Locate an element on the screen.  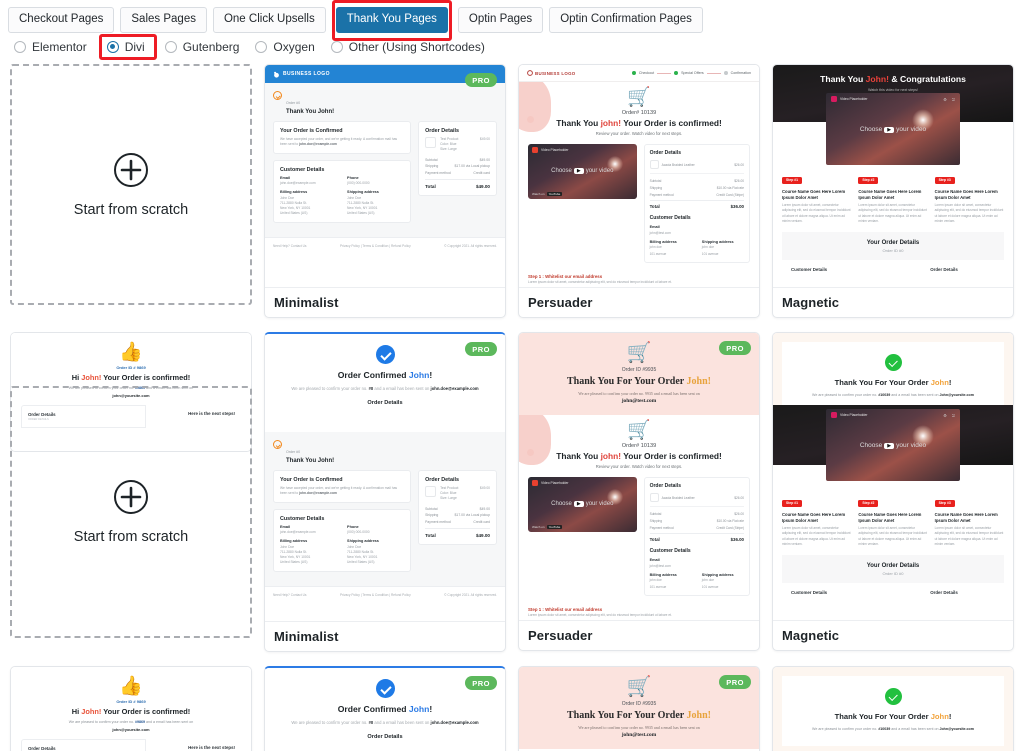
tab-optin-confirmation-pages: Optin Confirmation Pages is located at coordinates (626, 20).